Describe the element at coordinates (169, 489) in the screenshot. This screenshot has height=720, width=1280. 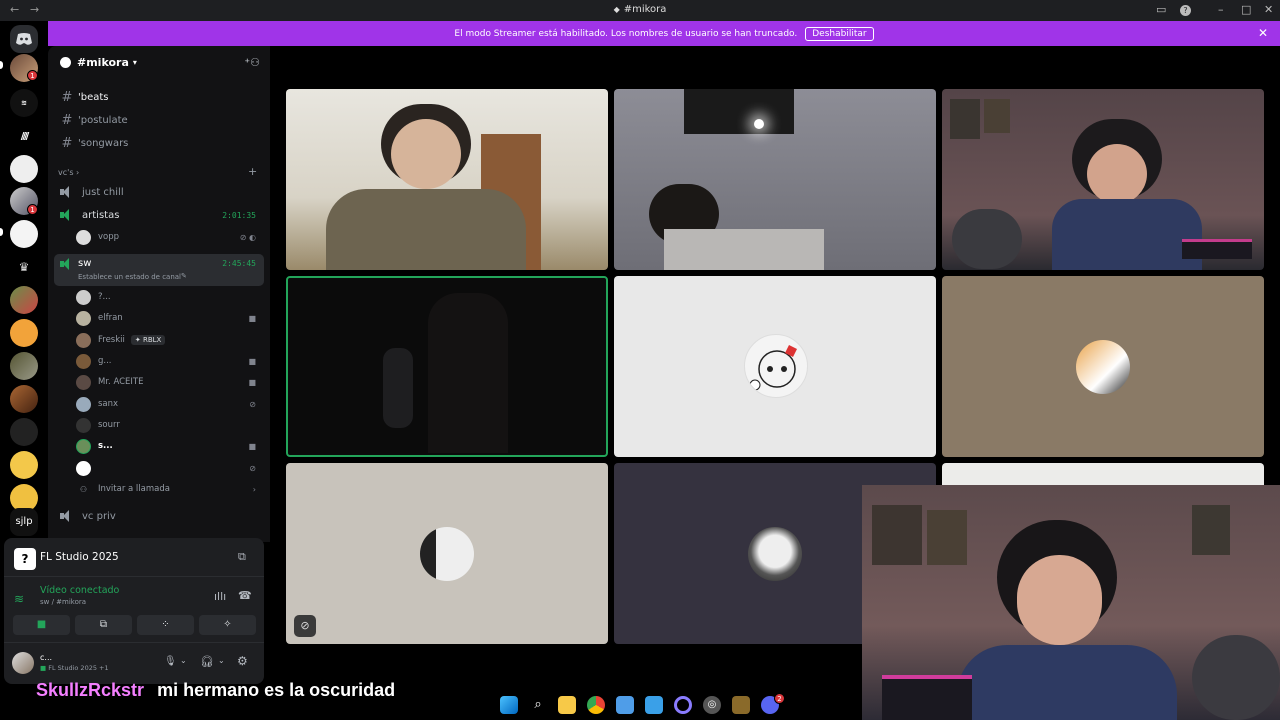
I see `invite-to-call: ⚇ Invitar a llamada ›` at that location.